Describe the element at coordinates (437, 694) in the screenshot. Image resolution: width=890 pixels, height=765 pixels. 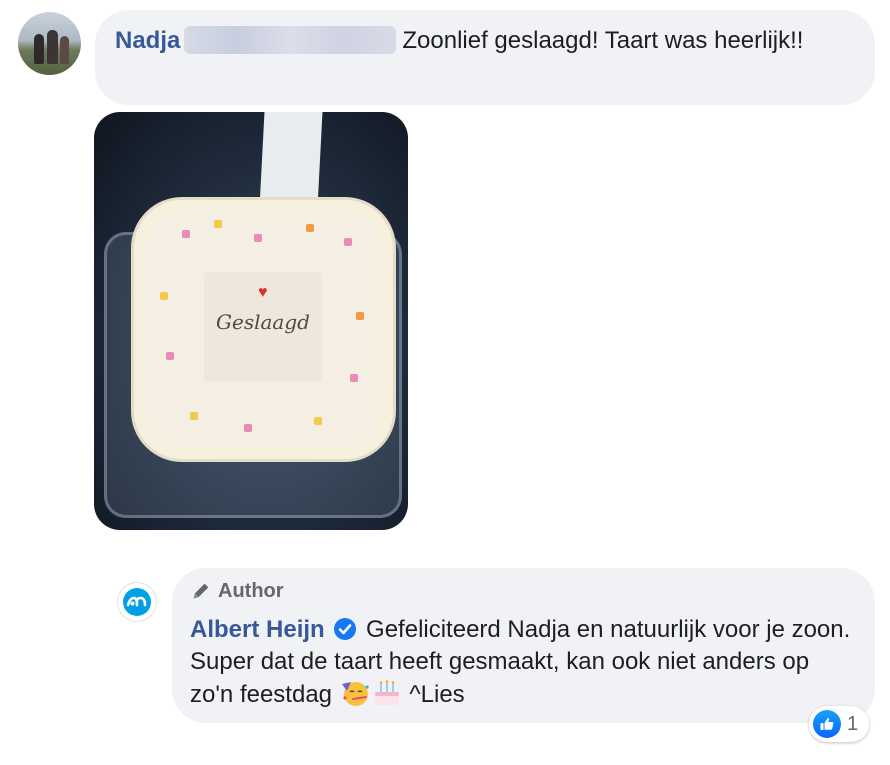
I see `reply-signature: ^Lies` at that location.